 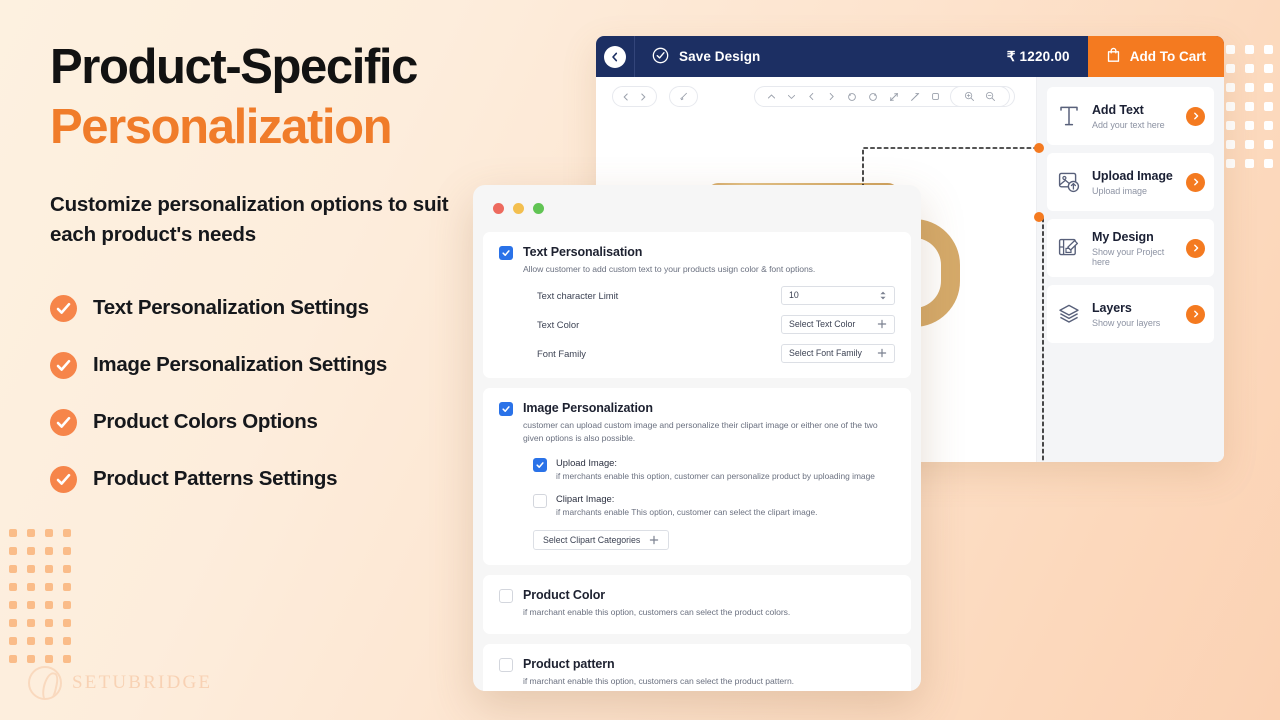 What do you see at coordinates (697, 353) in the screenshot?
I see `field-font-family: Font Family Select Font Family` at bounding box center [697, 353].